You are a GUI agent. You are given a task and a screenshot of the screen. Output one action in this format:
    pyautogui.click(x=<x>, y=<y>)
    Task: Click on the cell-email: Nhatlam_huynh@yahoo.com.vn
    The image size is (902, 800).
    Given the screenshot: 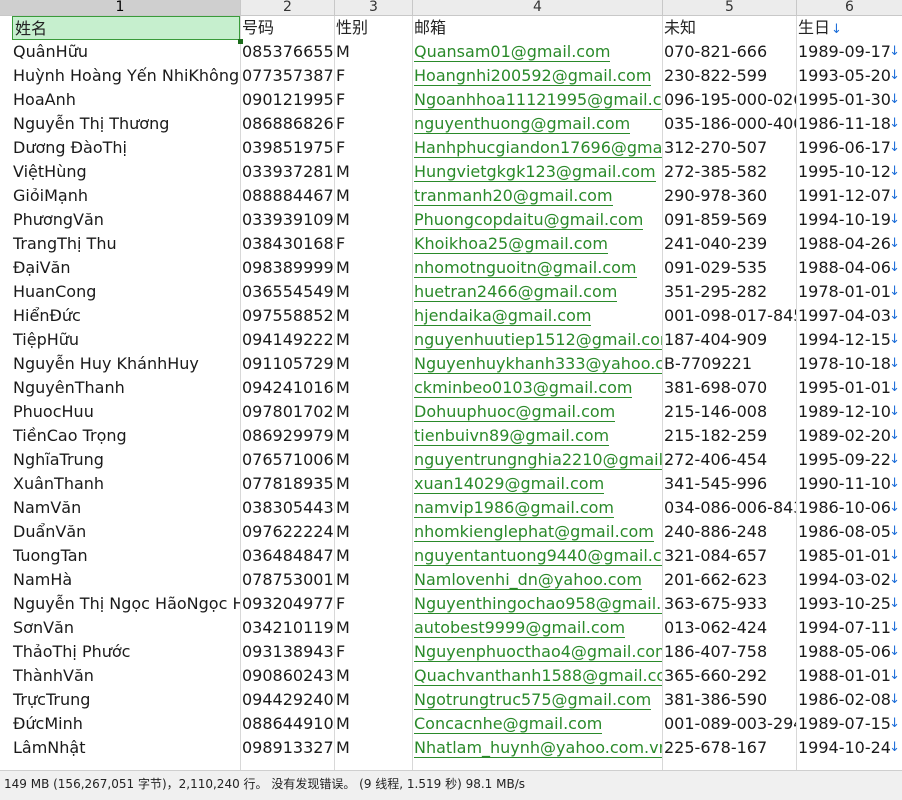 What is the action you would take?
    pyautogui.click(x=537, y=748)
    